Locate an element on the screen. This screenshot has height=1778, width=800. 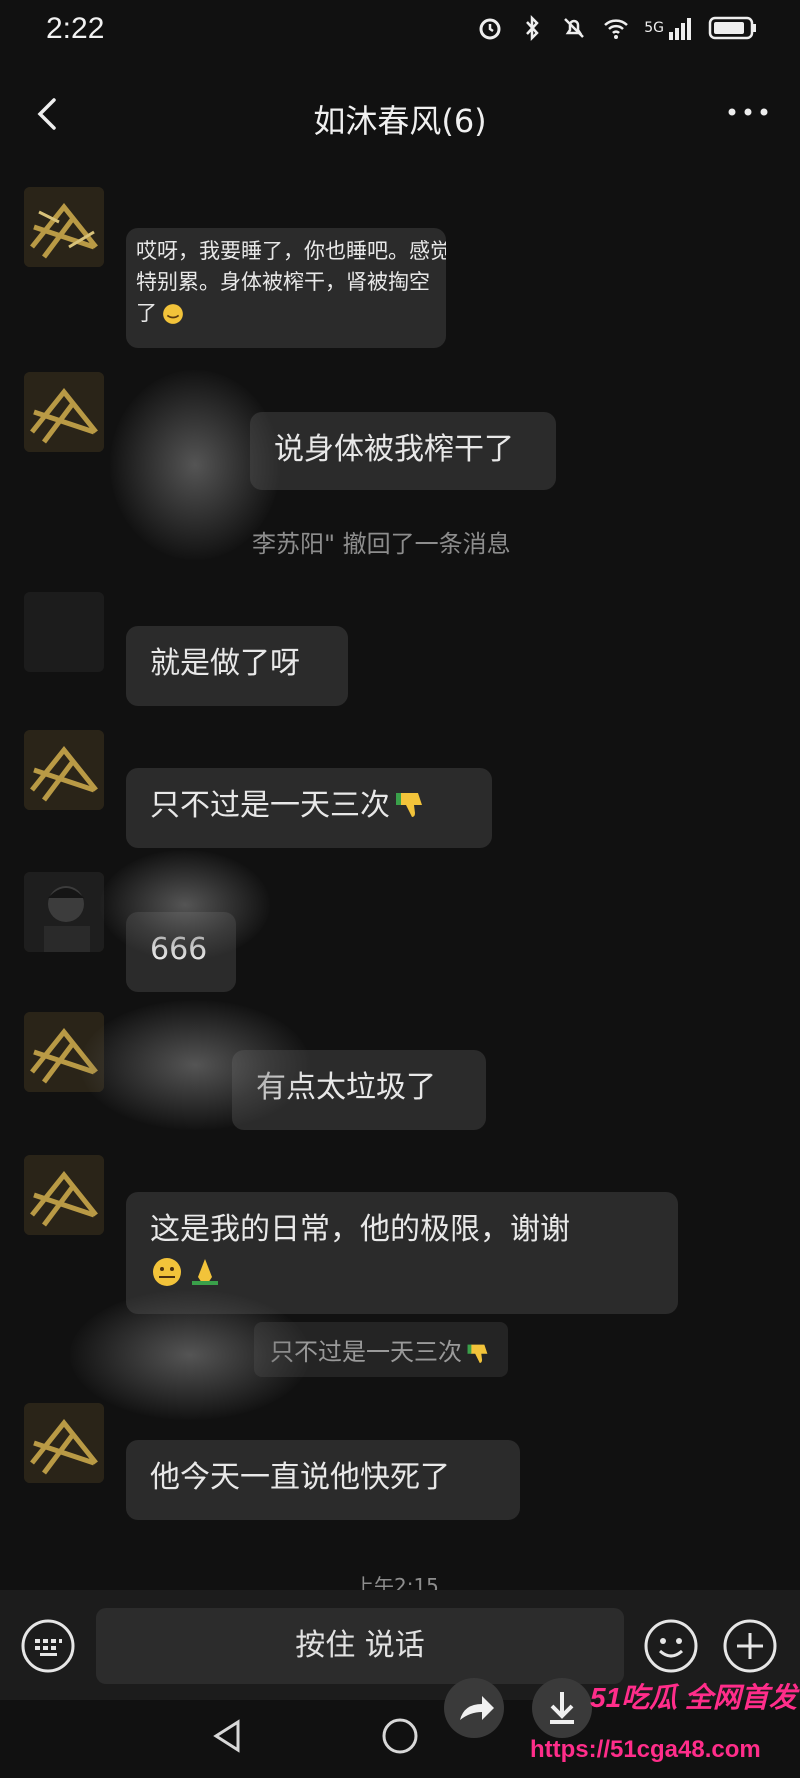
message-text: 说身体被我榨干了 is located at coordinates (394, 449).